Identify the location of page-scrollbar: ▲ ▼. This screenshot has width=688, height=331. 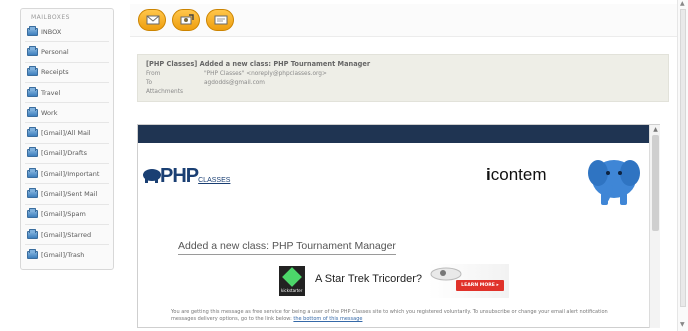
(682, 165).